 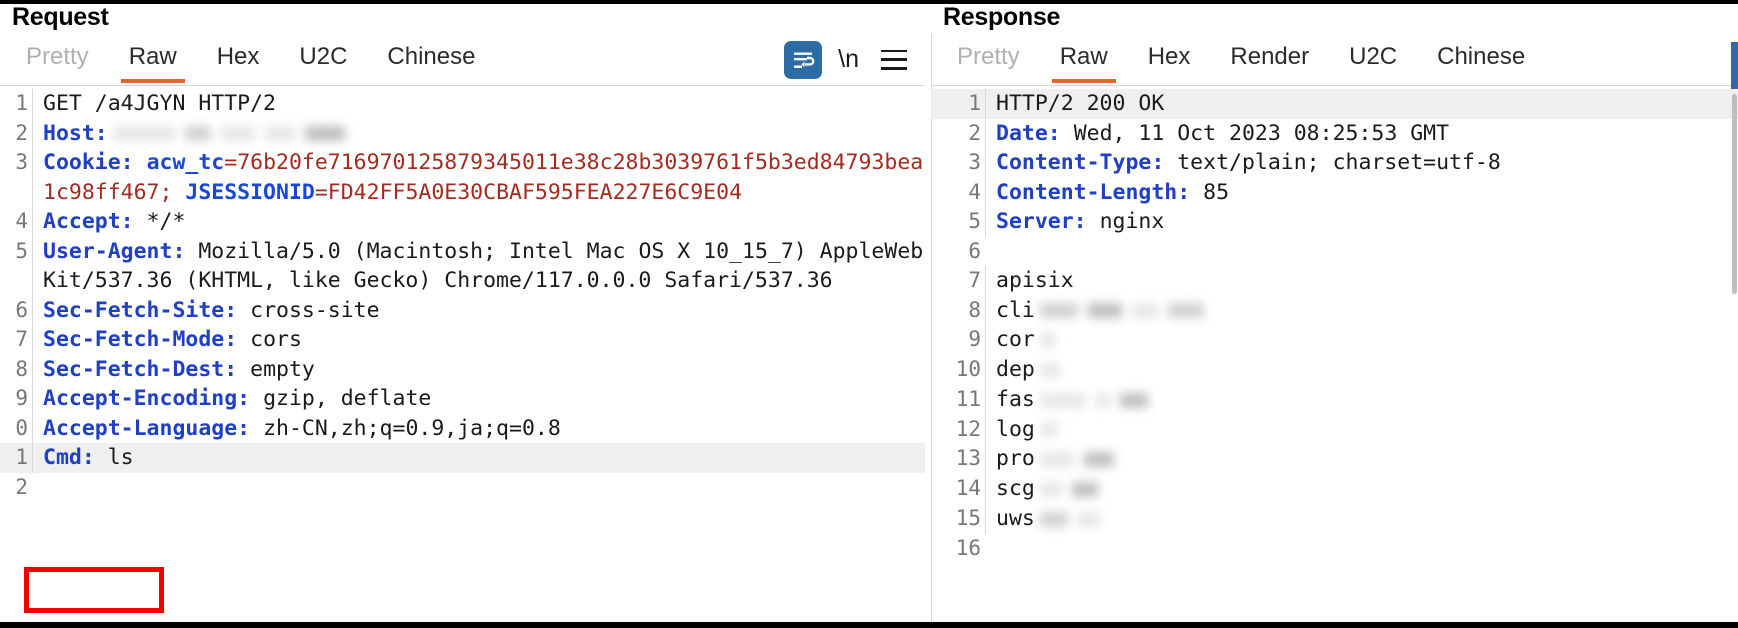 What do you see at coordinates (478, 310) in the screenshot?
I see `line-content: Sec-Fetch-Site: cross-site` at bounding box center [478, 310].